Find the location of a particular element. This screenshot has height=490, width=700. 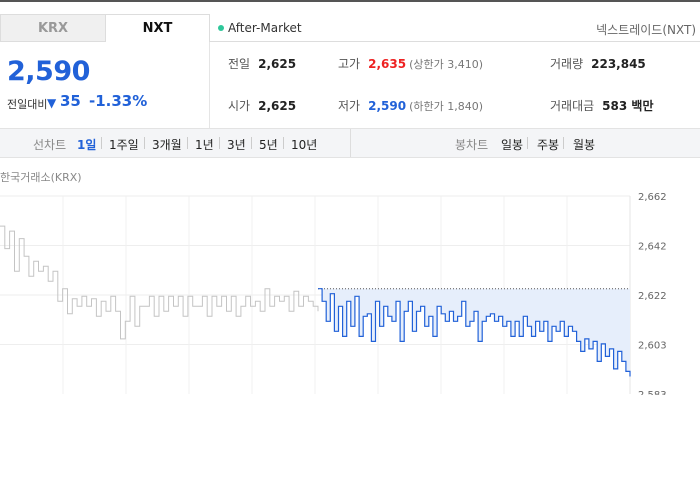

series-line-krx is located at coordinates (159, 282).